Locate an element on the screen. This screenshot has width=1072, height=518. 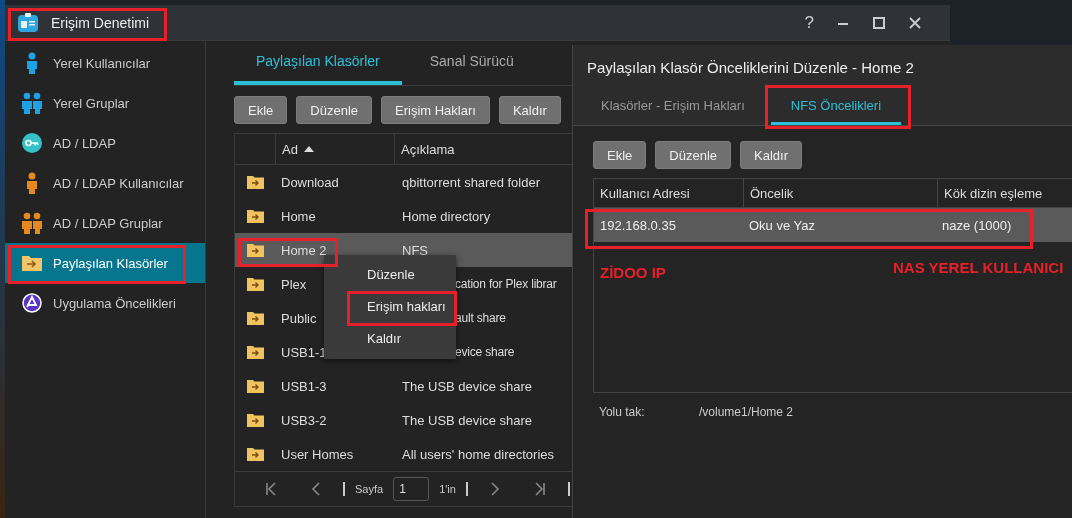
folder-description: cation for Plex librar is located at coordinates (506, 284).